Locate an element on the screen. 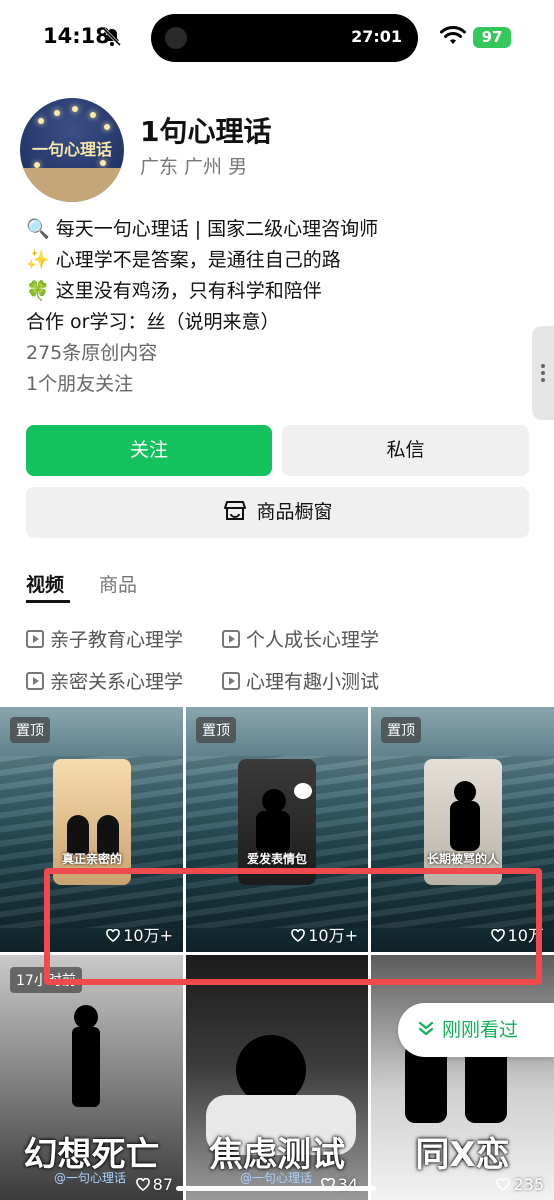 This screenshot has height=1200, width=554. bio-line: 合作 or学习：丝（说明来意） is located at coordinates (153, 322).